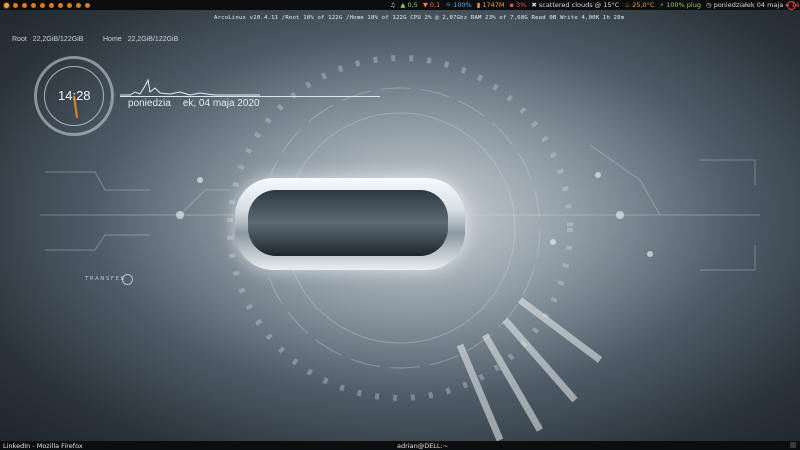  What do you see at coordinates (74, 95) in the screenshot?
I see `clock-time: 14:28` at bounding box center [74, 95].